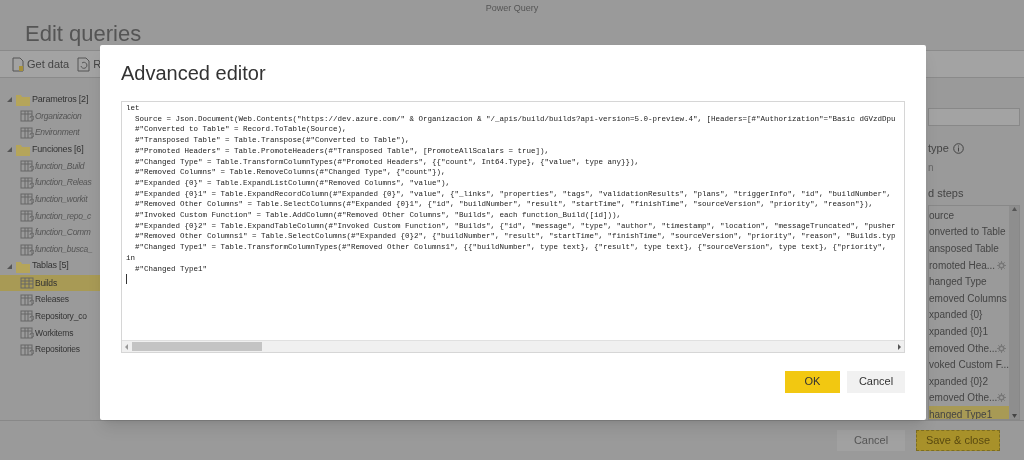 This screenshot has width=1024, height=460. Describe the element at coordinates (18, 64) in the screenshot. I see `document-icon` at that location.